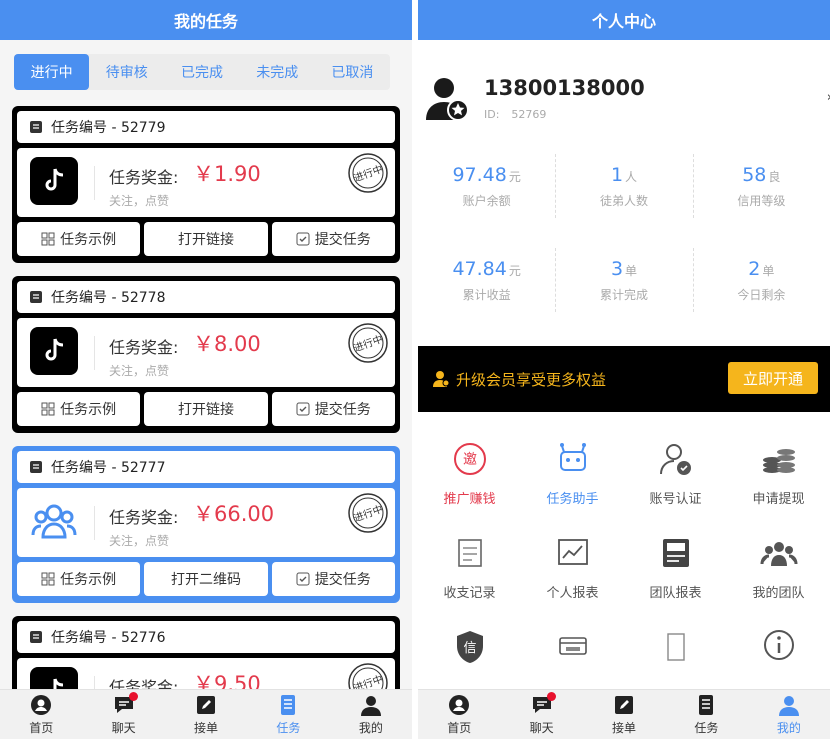 The width and height of the screenshot is (830, 739). I want to click on reward-value: ￥8.00, so click(227, 344).